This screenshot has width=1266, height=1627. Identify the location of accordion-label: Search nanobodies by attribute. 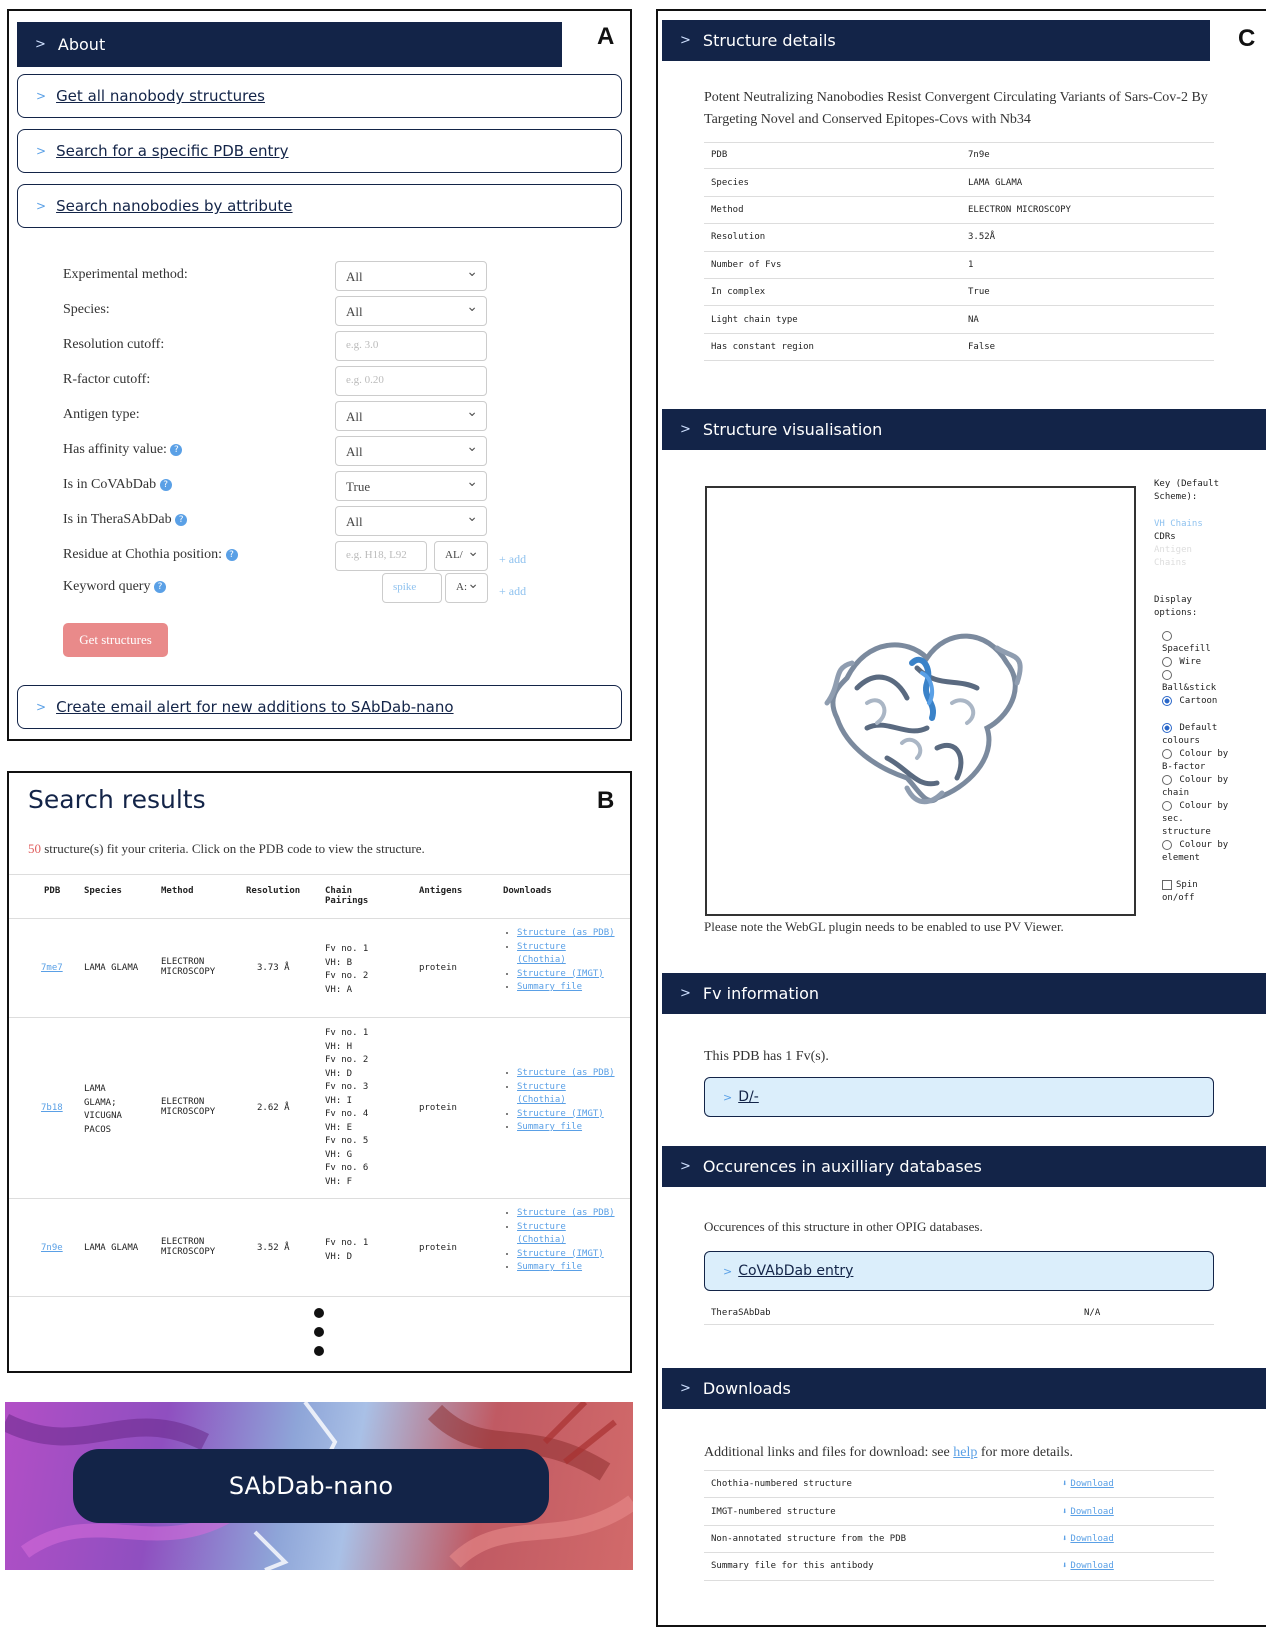
(174, 206).